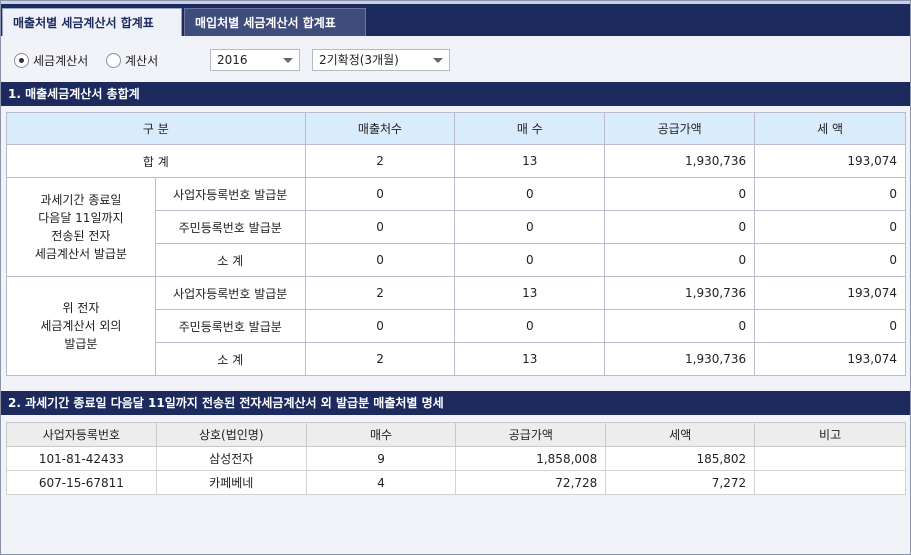 Image resolution: width=911 pixels, height=555 pixels. What do you see at coordinates (113, 60) in the screenshot?
I see `radio-unchecked-icon` at bounding box center [113, 60].